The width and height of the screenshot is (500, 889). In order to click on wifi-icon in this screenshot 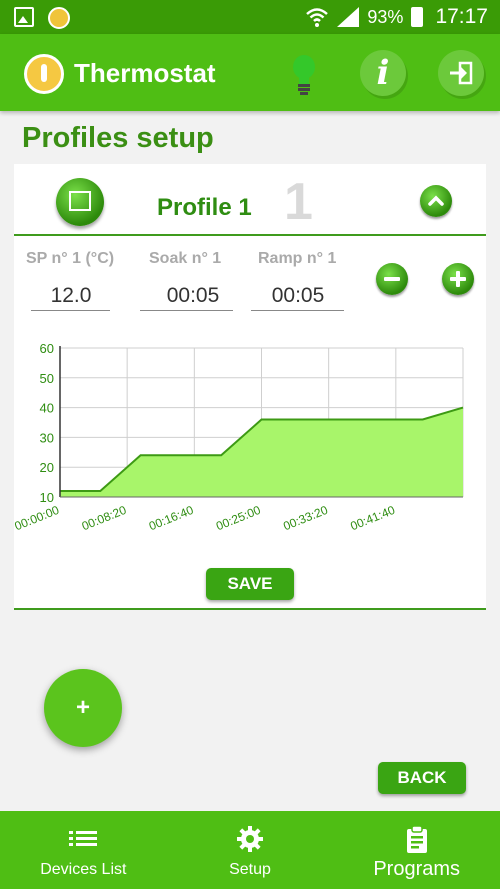, I will do `click(317, 17)`.